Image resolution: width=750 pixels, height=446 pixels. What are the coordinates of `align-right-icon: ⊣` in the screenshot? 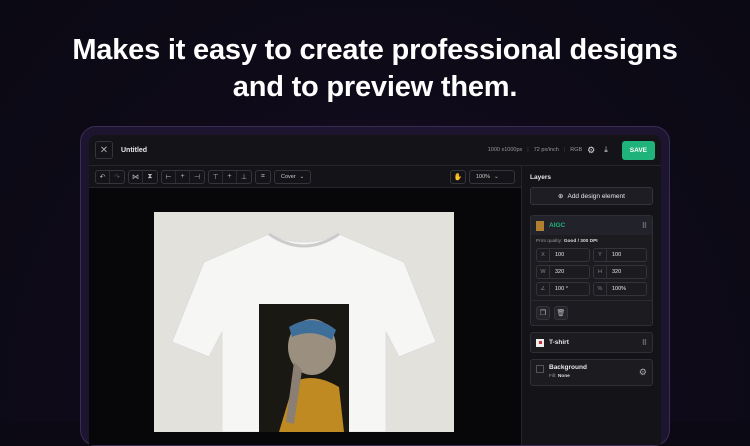 It's located at (197, 177).